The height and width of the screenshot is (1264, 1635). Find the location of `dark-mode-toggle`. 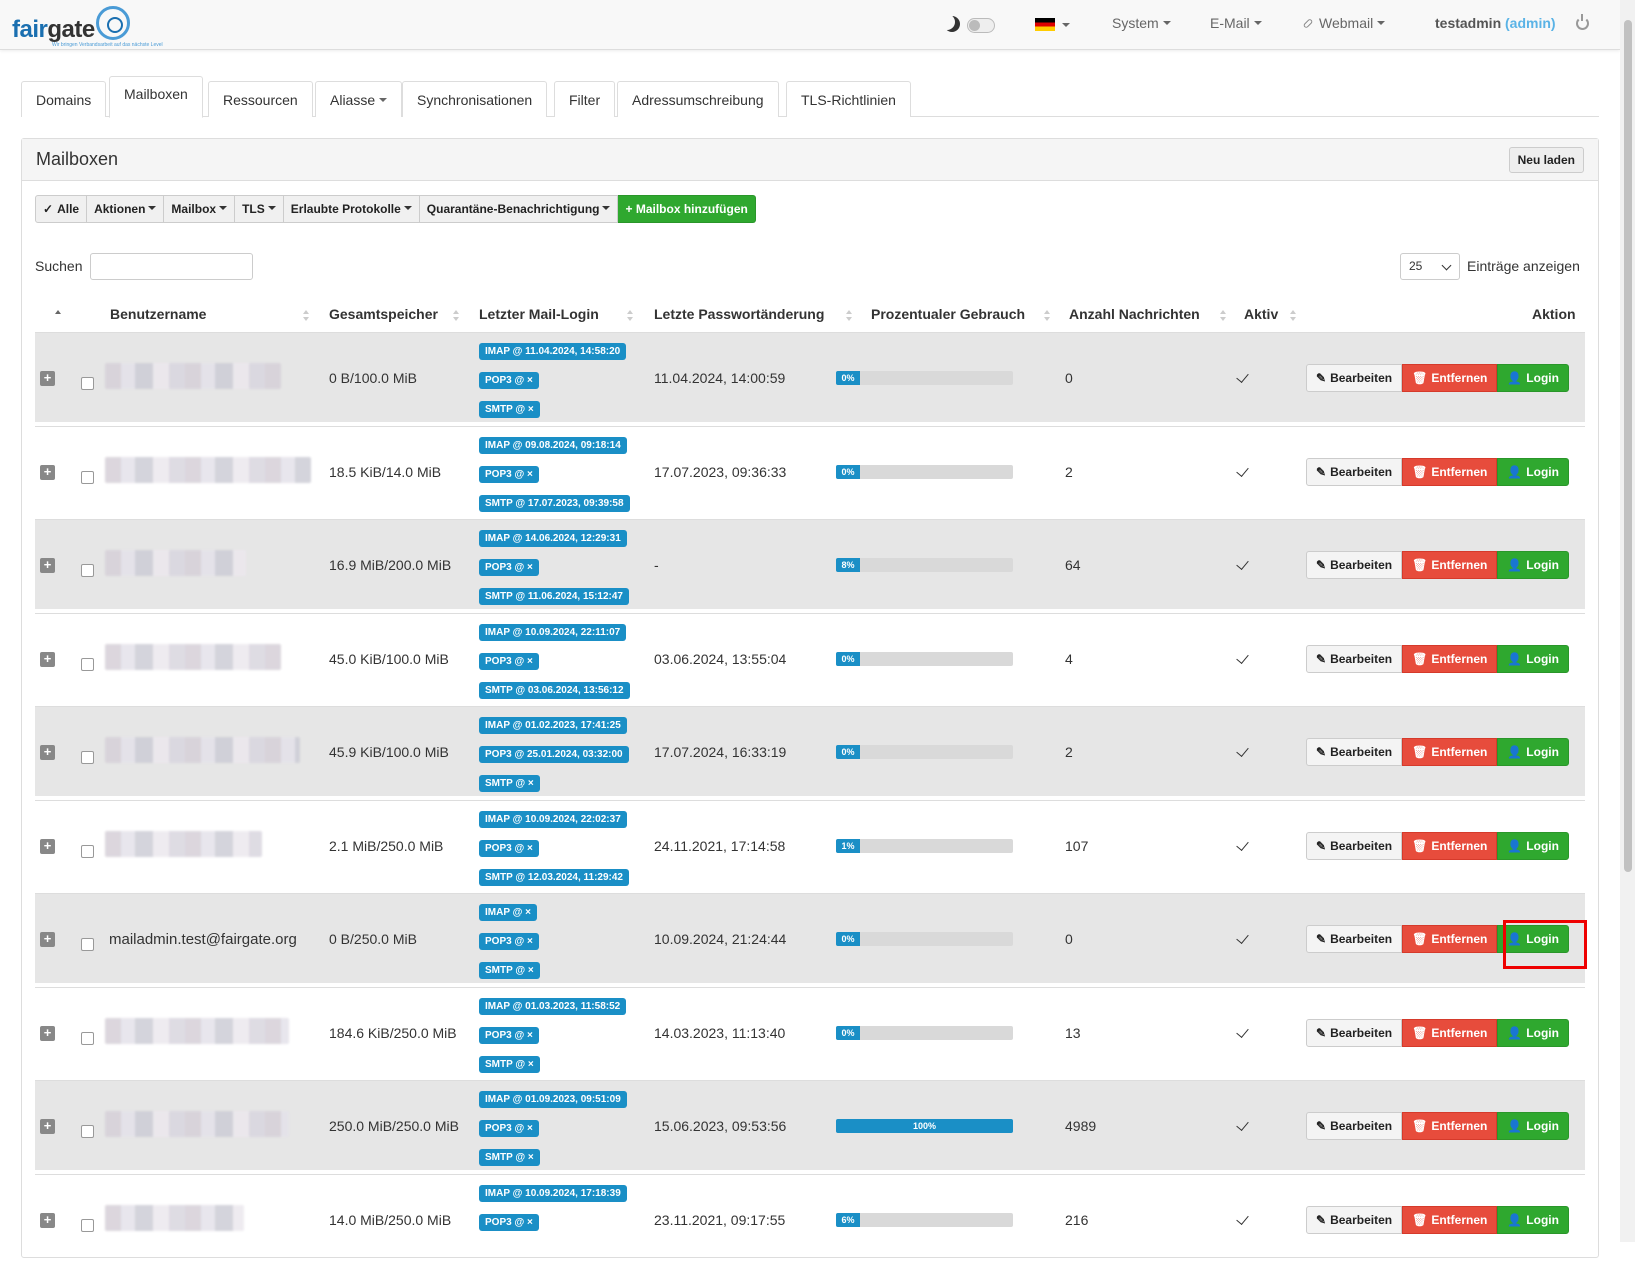

dark-mode-toggle is located at coordinates (981, 25).